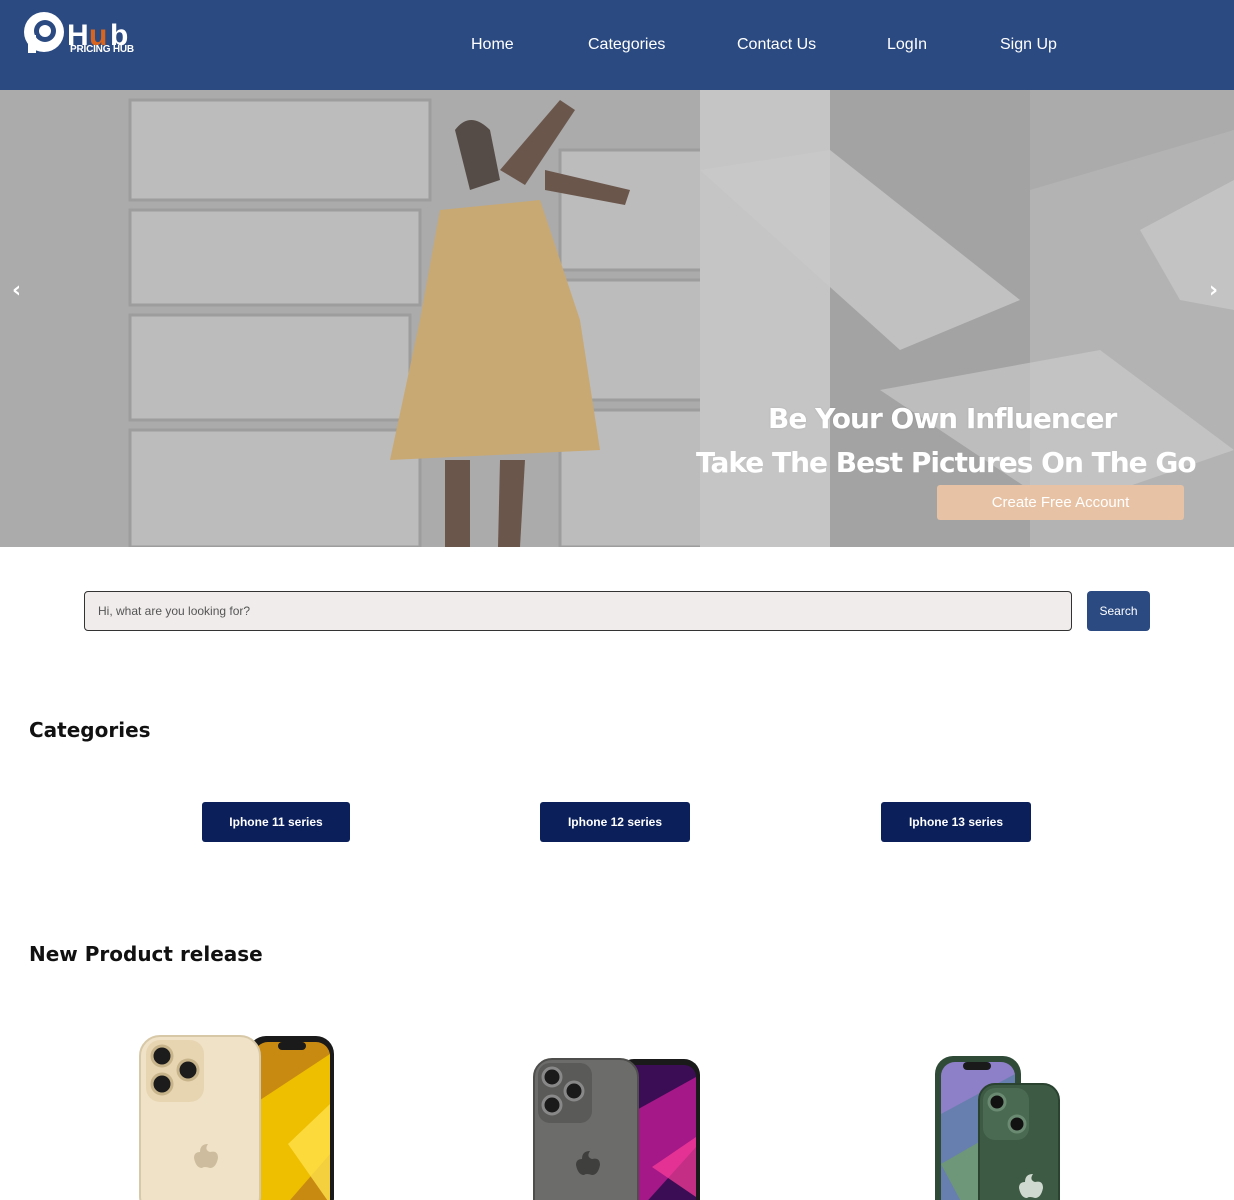 This screenshot has height=1200, width=1234. I want to click on nav-home: Home, so click(492, 45).